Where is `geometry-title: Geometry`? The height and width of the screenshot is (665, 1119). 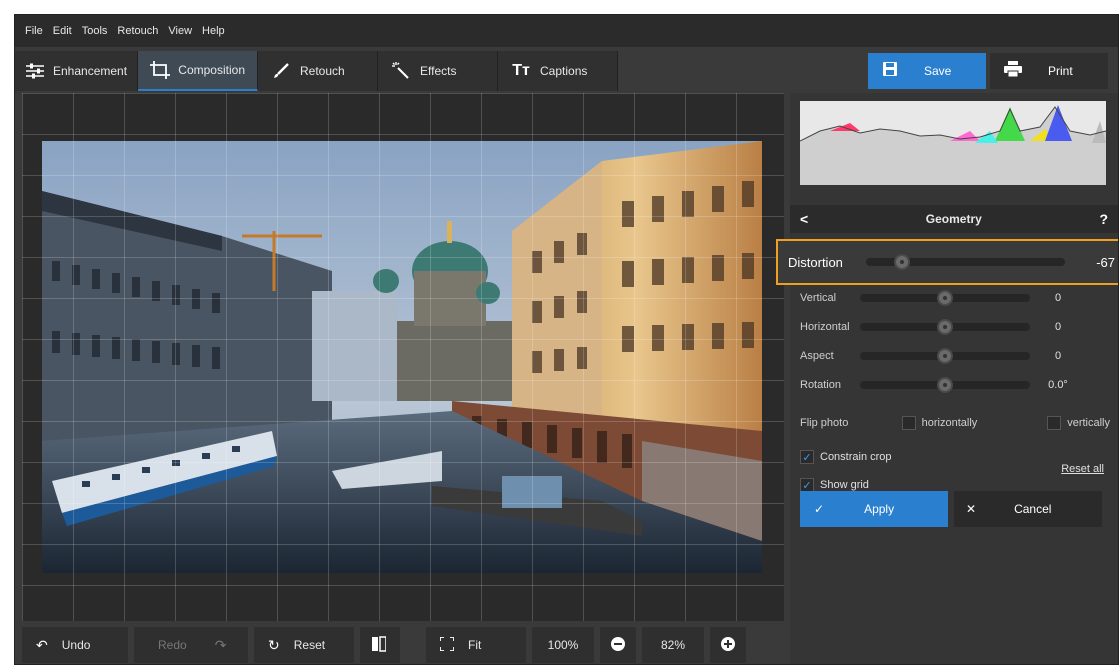 geometry-title: Geometry is located at coordinates (953, 219).